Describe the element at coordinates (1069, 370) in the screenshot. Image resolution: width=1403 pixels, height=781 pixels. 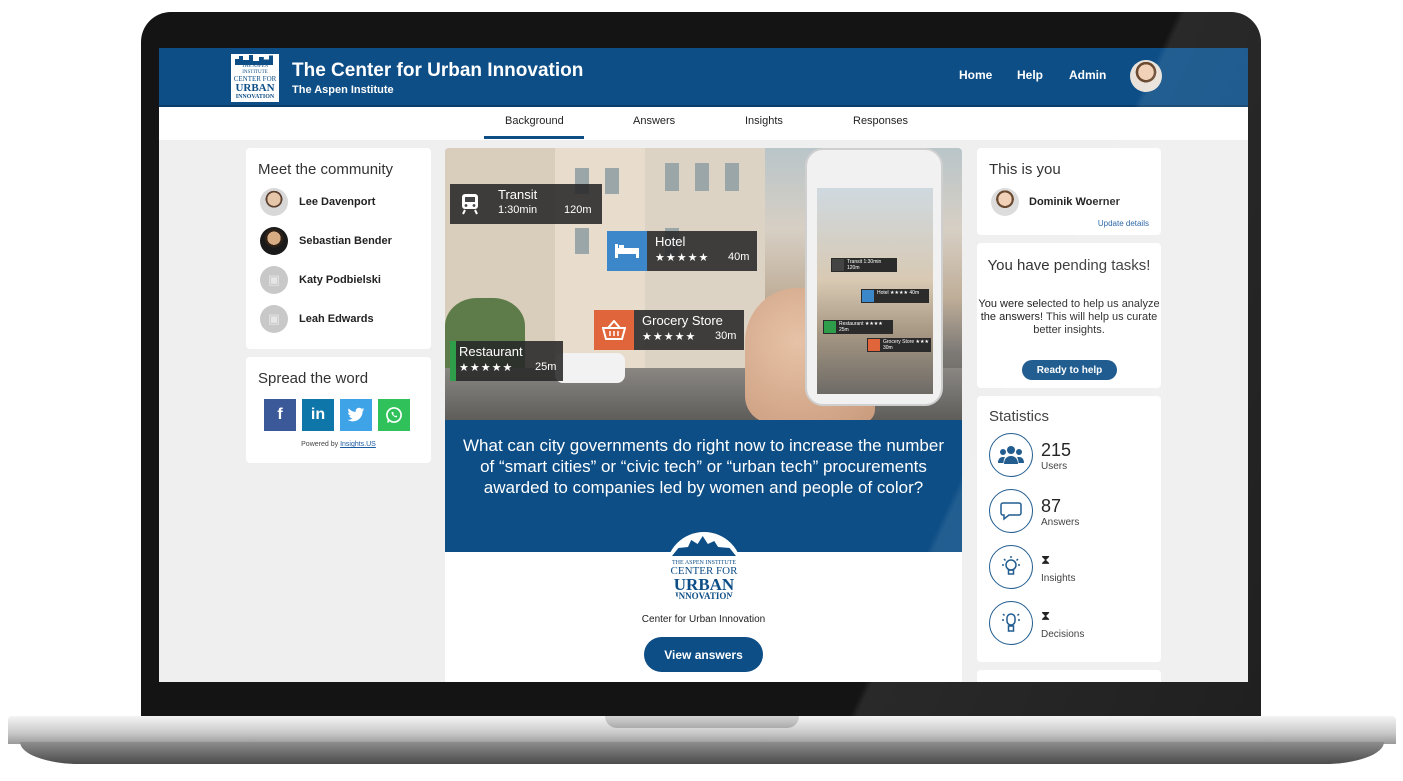
I see `ready-to-help-button: Ready to help` at that location.